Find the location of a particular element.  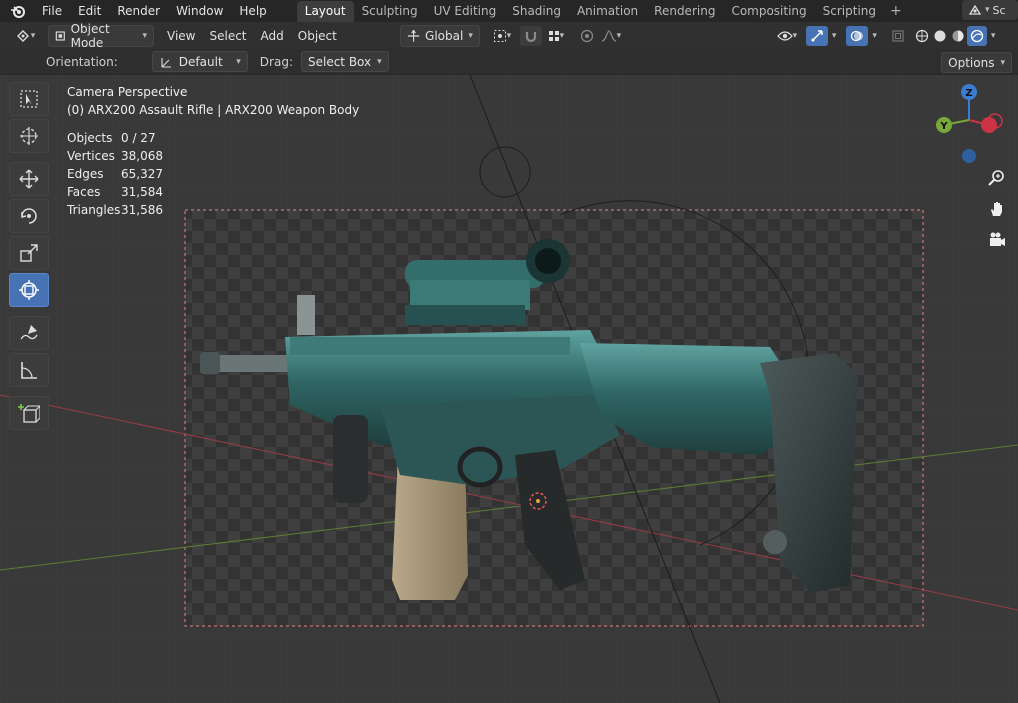

magnet-icon is located at coordinates (530, 36).